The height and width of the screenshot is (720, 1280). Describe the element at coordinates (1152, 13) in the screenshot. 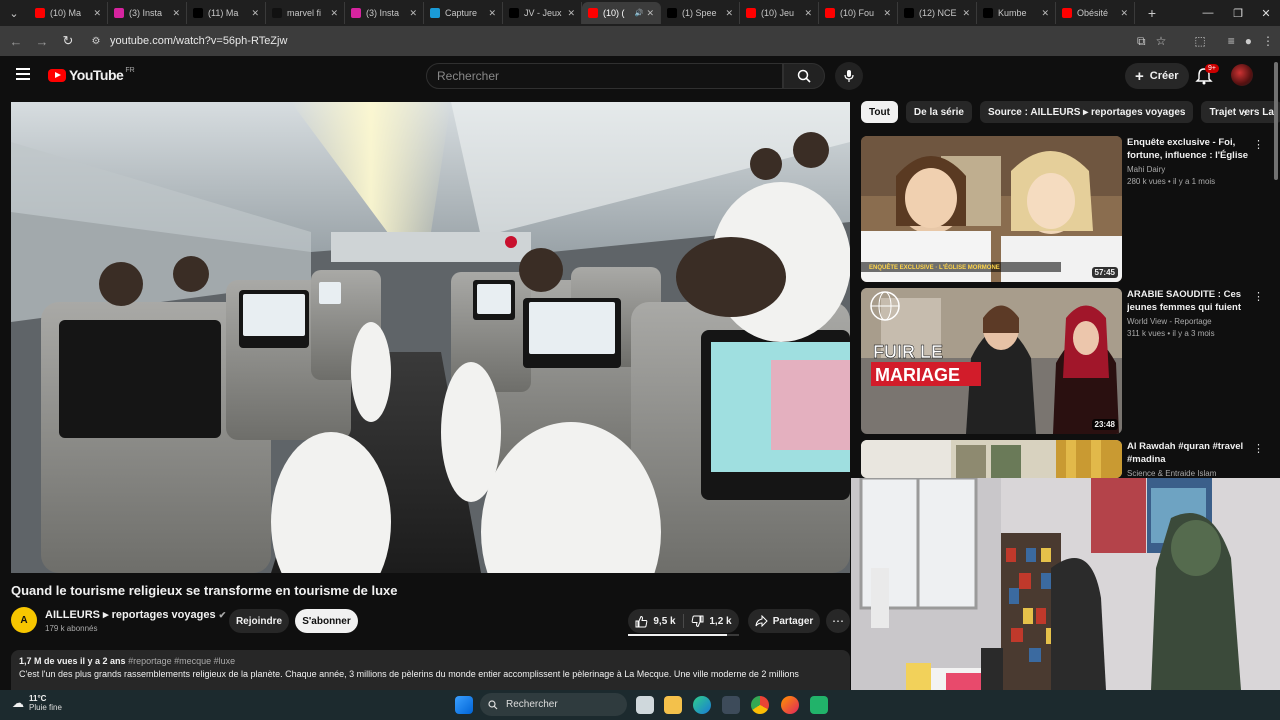

I see `new-tab-icon: +` at that location.